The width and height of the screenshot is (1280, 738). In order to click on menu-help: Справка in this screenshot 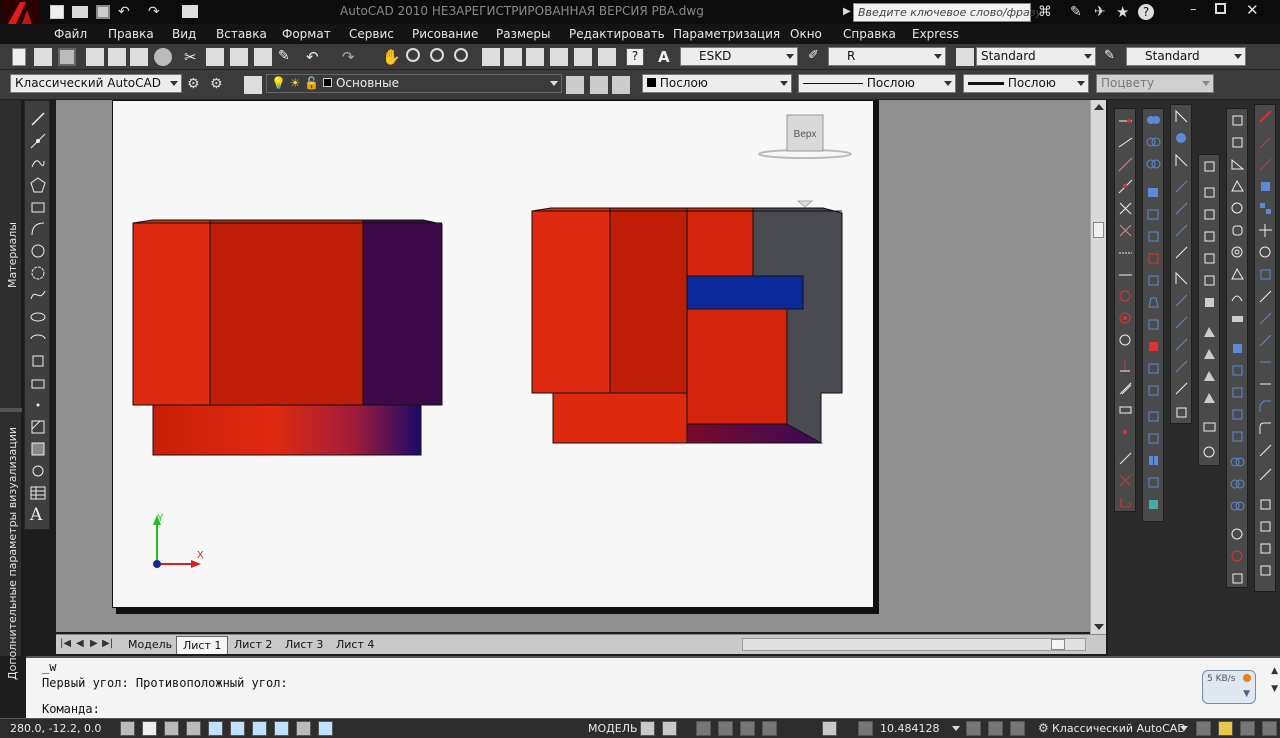, I will do `click(869, 34)`.